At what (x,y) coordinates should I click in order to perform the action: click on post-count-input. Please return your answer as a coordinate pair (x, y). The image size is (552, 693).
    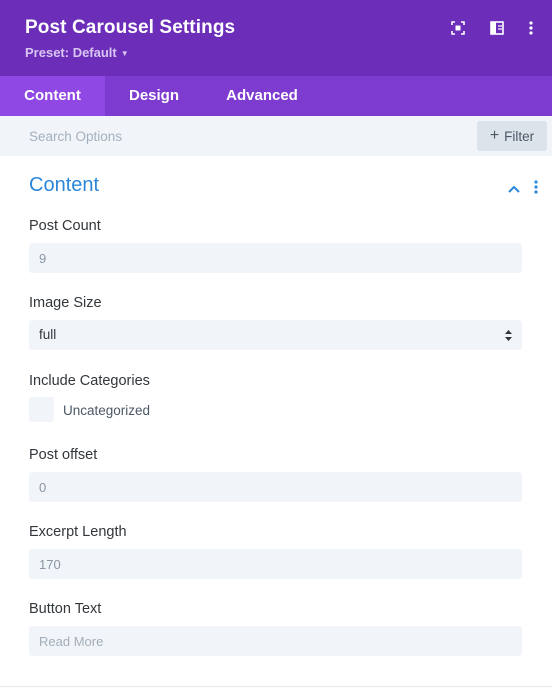
    Looking at the image, I should click on (275, 258).